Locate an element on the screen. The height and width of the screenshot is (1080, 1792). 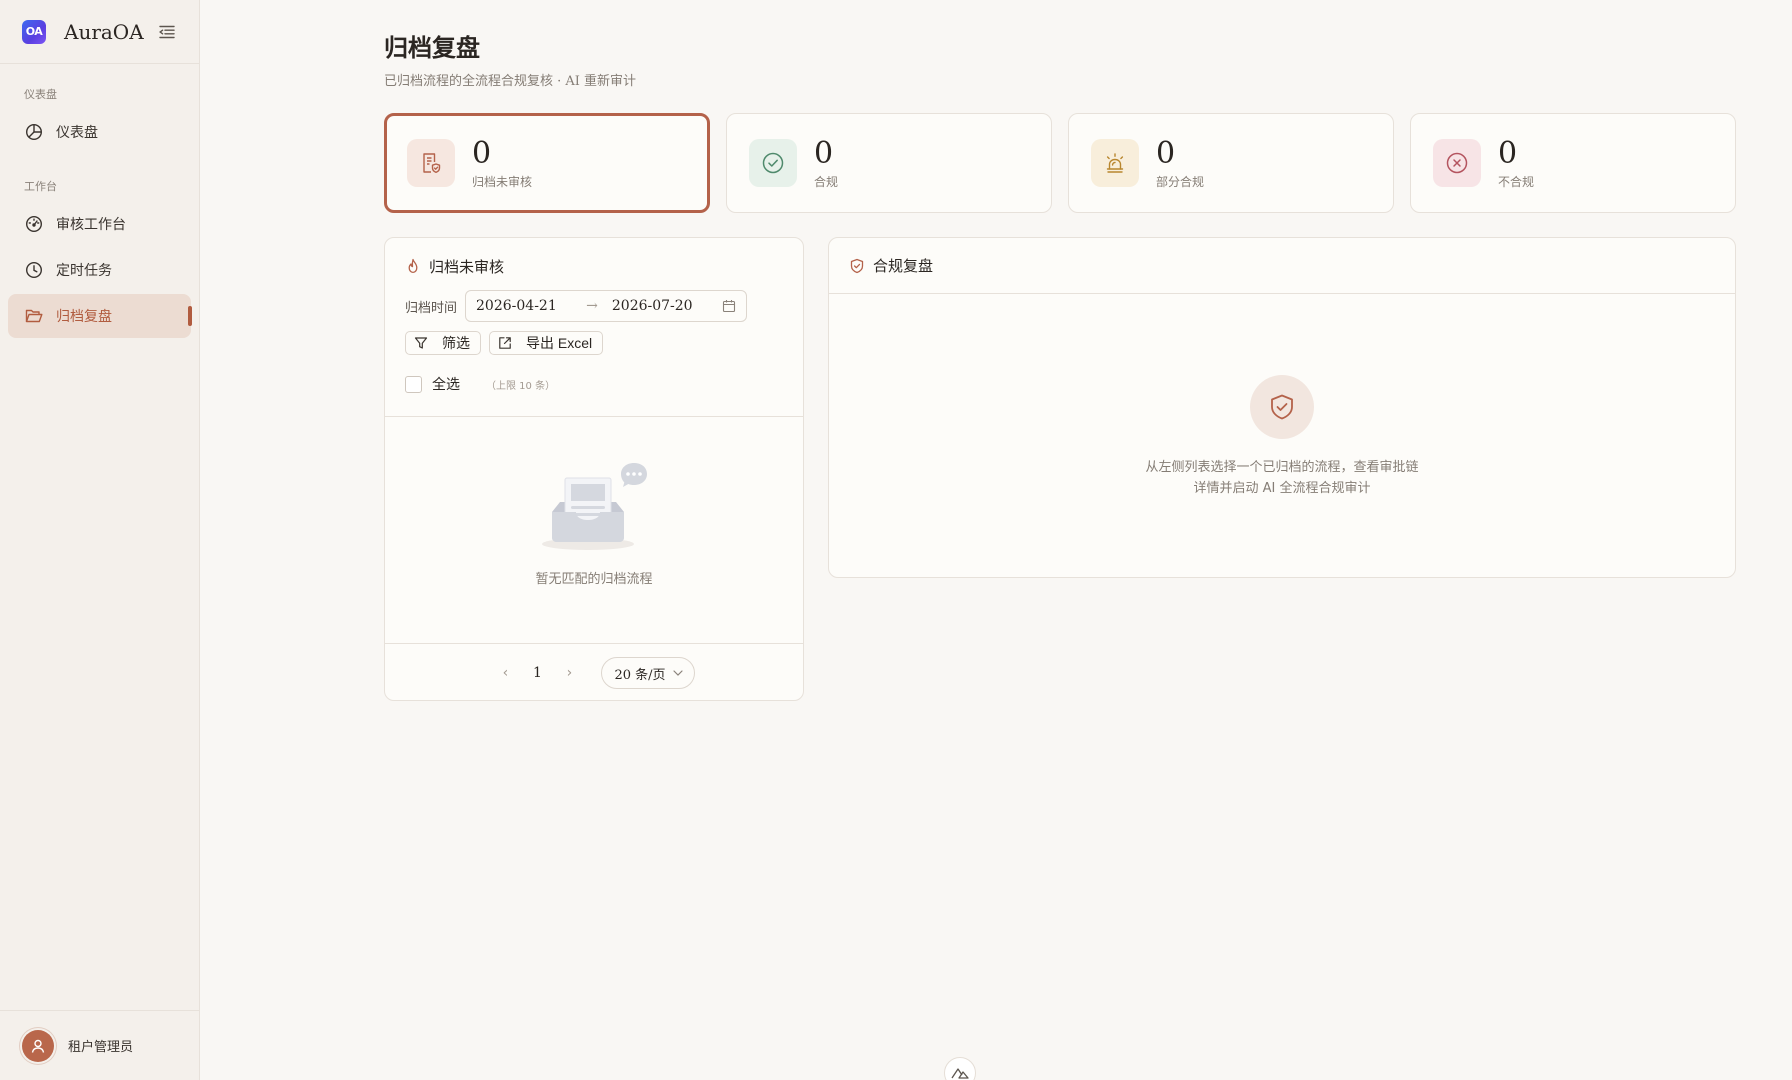
empty-shield-badge is located at coordinates (1282, 407).